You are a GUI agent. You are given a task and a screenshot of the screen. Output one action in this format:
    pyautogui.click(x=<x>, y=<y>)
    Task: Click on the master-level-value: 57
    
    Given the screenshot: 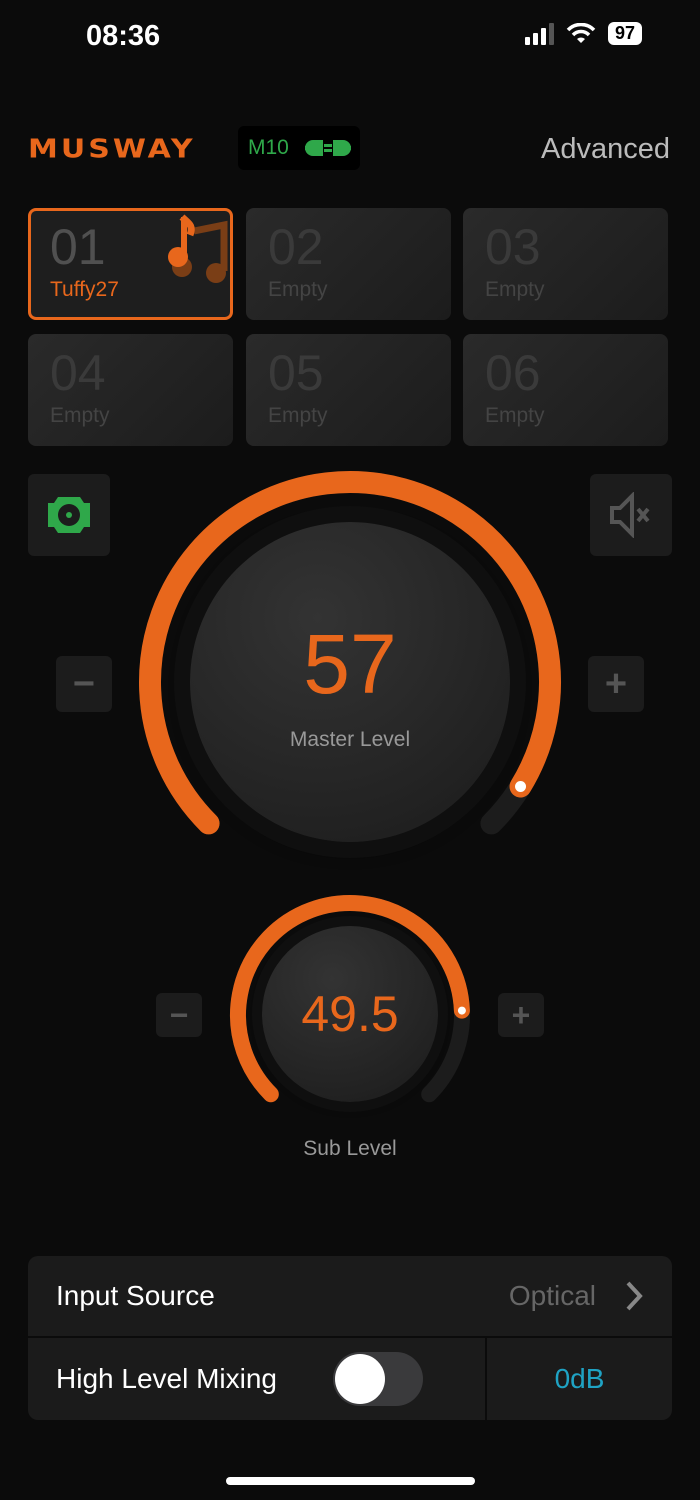 What is the action you would take?
    pyautogui.click(x=350, y=664)
    